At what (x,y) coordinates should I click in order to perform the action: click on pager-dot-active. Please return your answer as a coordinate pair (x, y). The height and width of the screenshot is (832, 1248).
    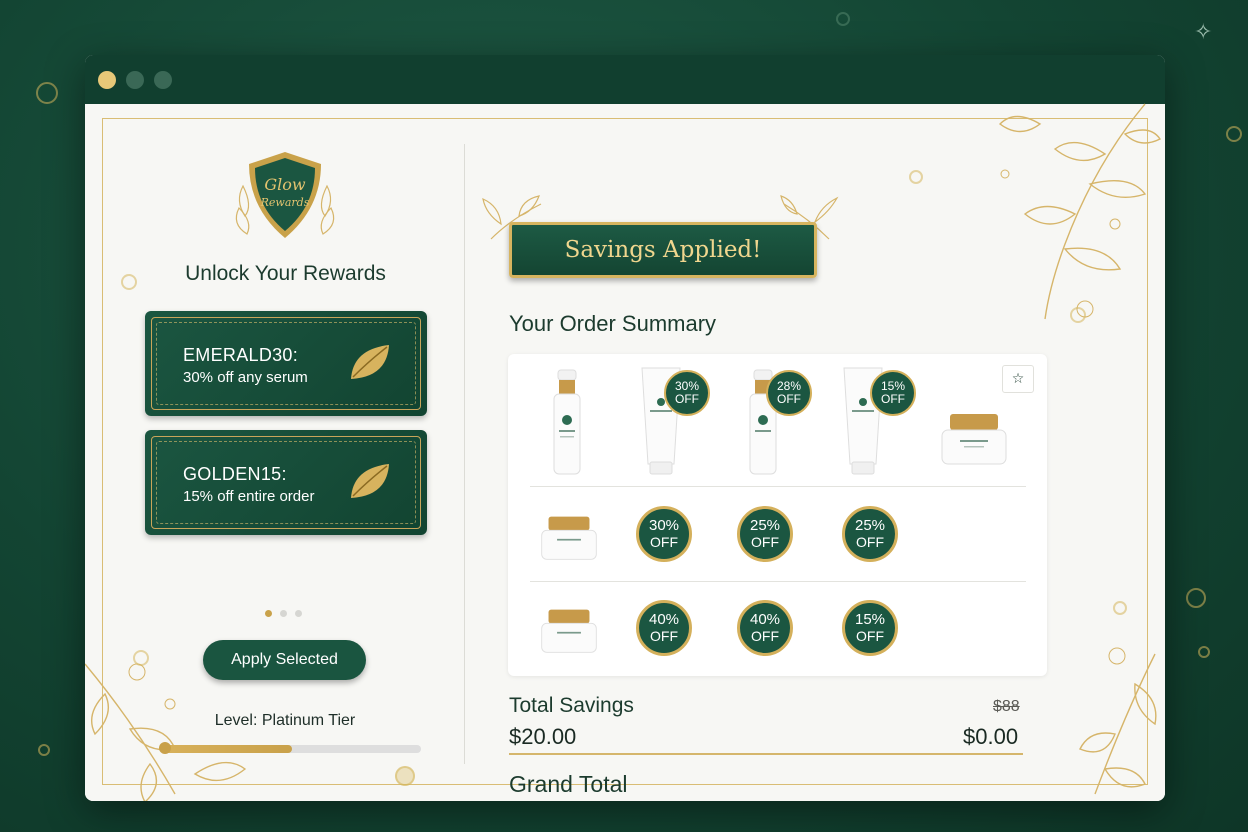
    Looking at the image, I should click on (268, 613).